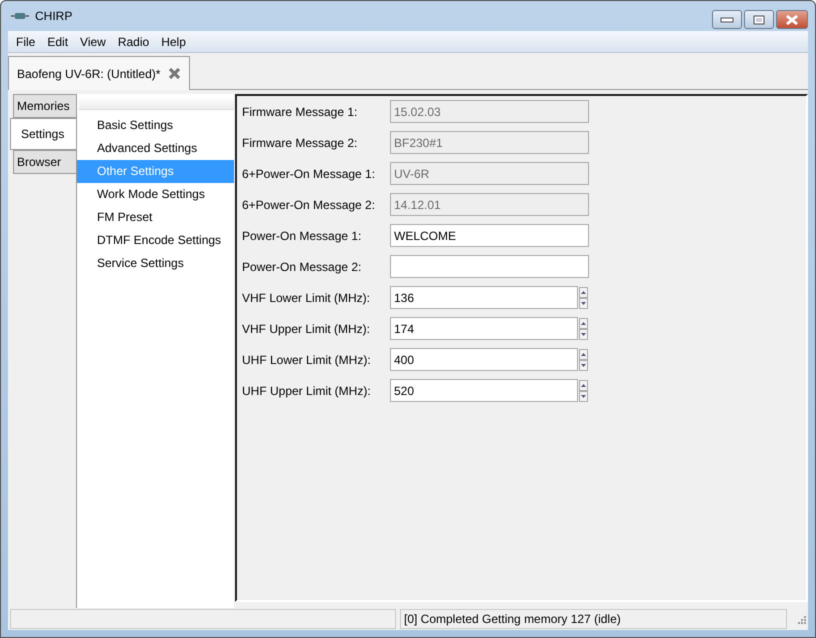 This screenshot has height=638, width=816. I want to click on maximize-icon, so click(759, 19).